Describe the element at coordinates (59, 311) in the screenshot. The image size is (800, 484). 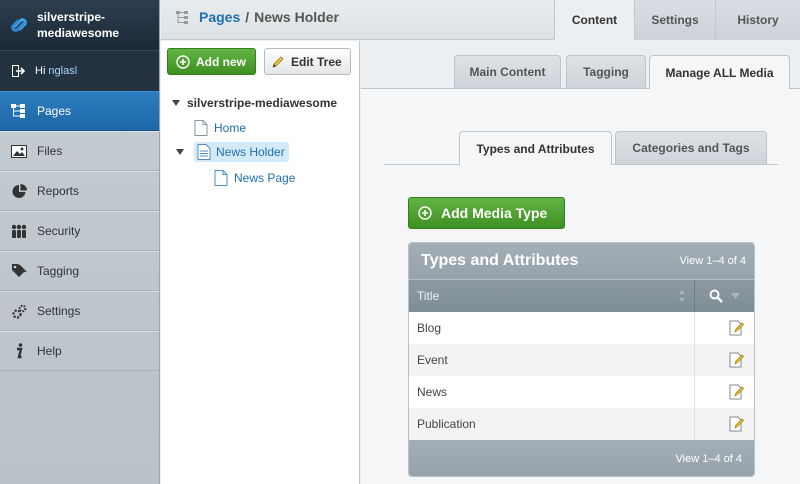
I see `sidebar-item-label: Settings` at that location.